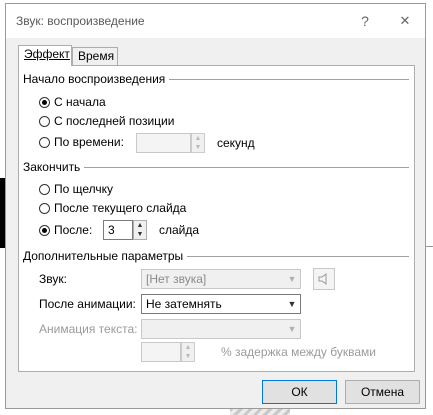  I want to click on tab-timing-label: Время, so click(96, 56).